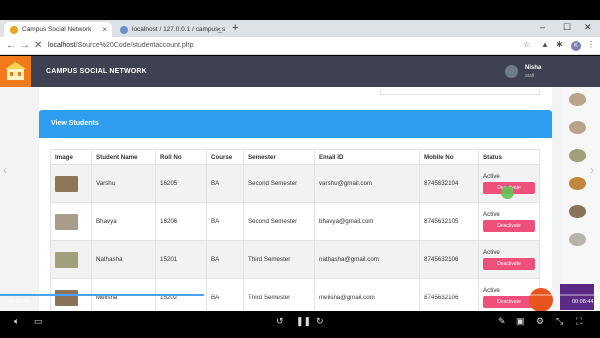  I want to click on column-header: Email ID, so click(367, 157).